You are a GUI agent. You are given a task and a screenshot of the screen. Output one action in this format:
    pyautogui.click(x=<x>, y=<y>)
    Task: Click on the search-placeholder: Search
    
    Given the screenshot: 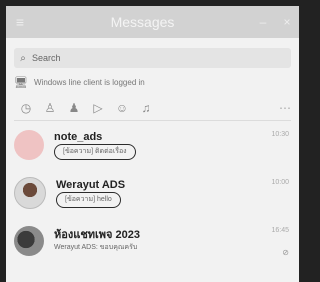 What is the action you would take?
    pyautogui.click(x=46, y=58)
    